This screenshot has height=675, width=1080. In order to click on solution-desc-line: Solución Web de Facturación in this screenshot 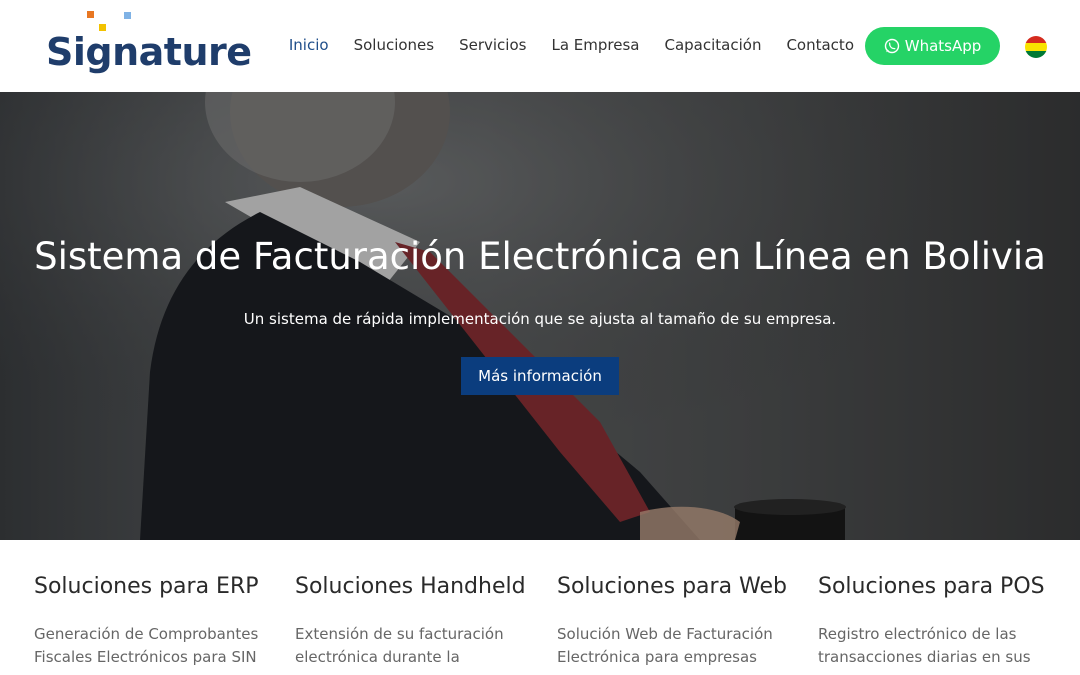, I will do `click(665, 634)`.